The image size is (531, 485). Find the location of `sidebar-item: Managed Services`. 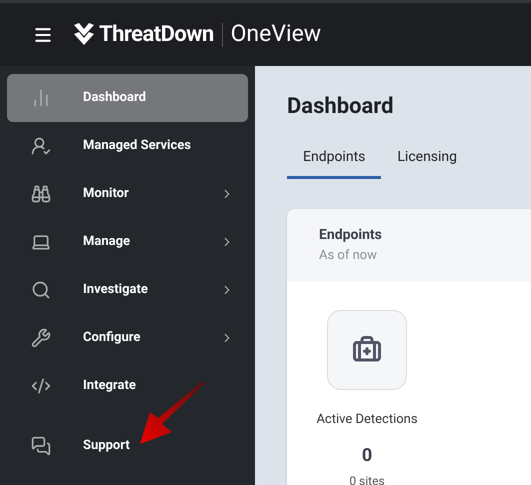

sidebar-item: Managed Services is located at coordinates (127, 146).